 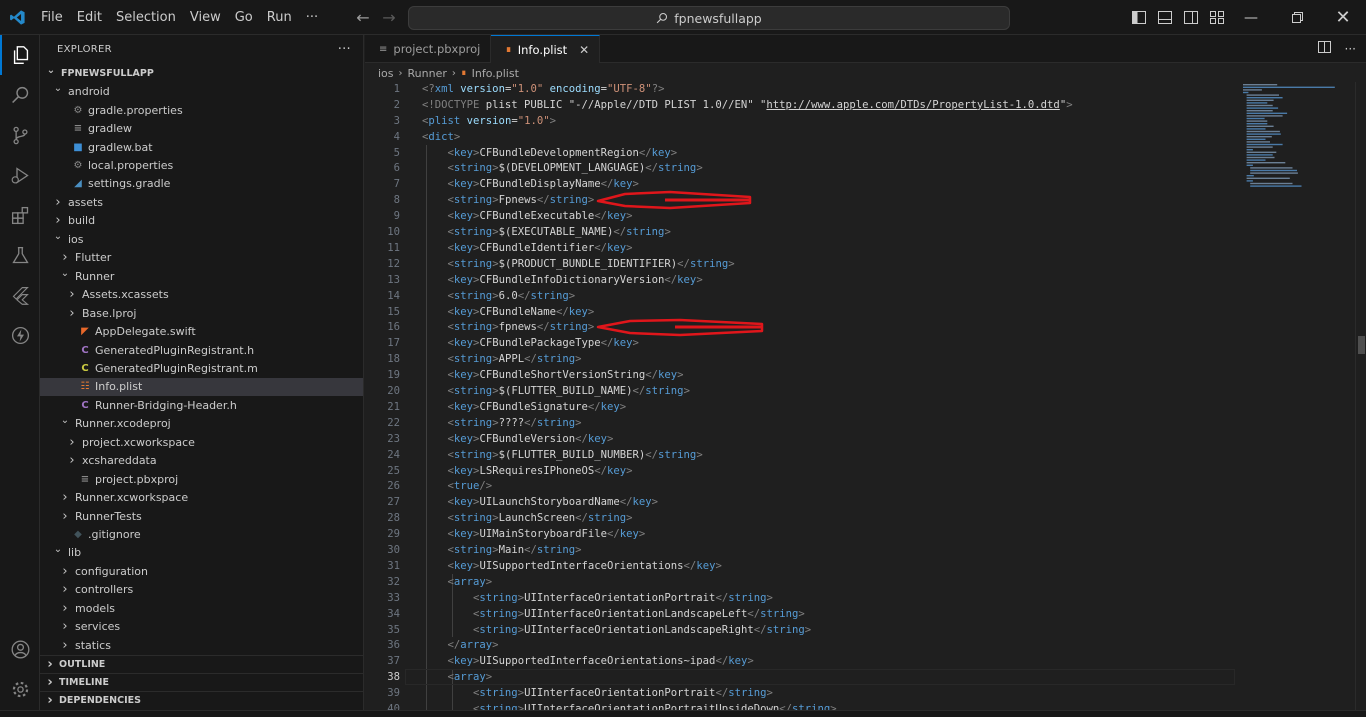 What do you see at coordinates (175, 350) in the screenshot?
I see `tree-item-label: GeneratedPluginRegistrant.h` at bounding box center [175, 350].